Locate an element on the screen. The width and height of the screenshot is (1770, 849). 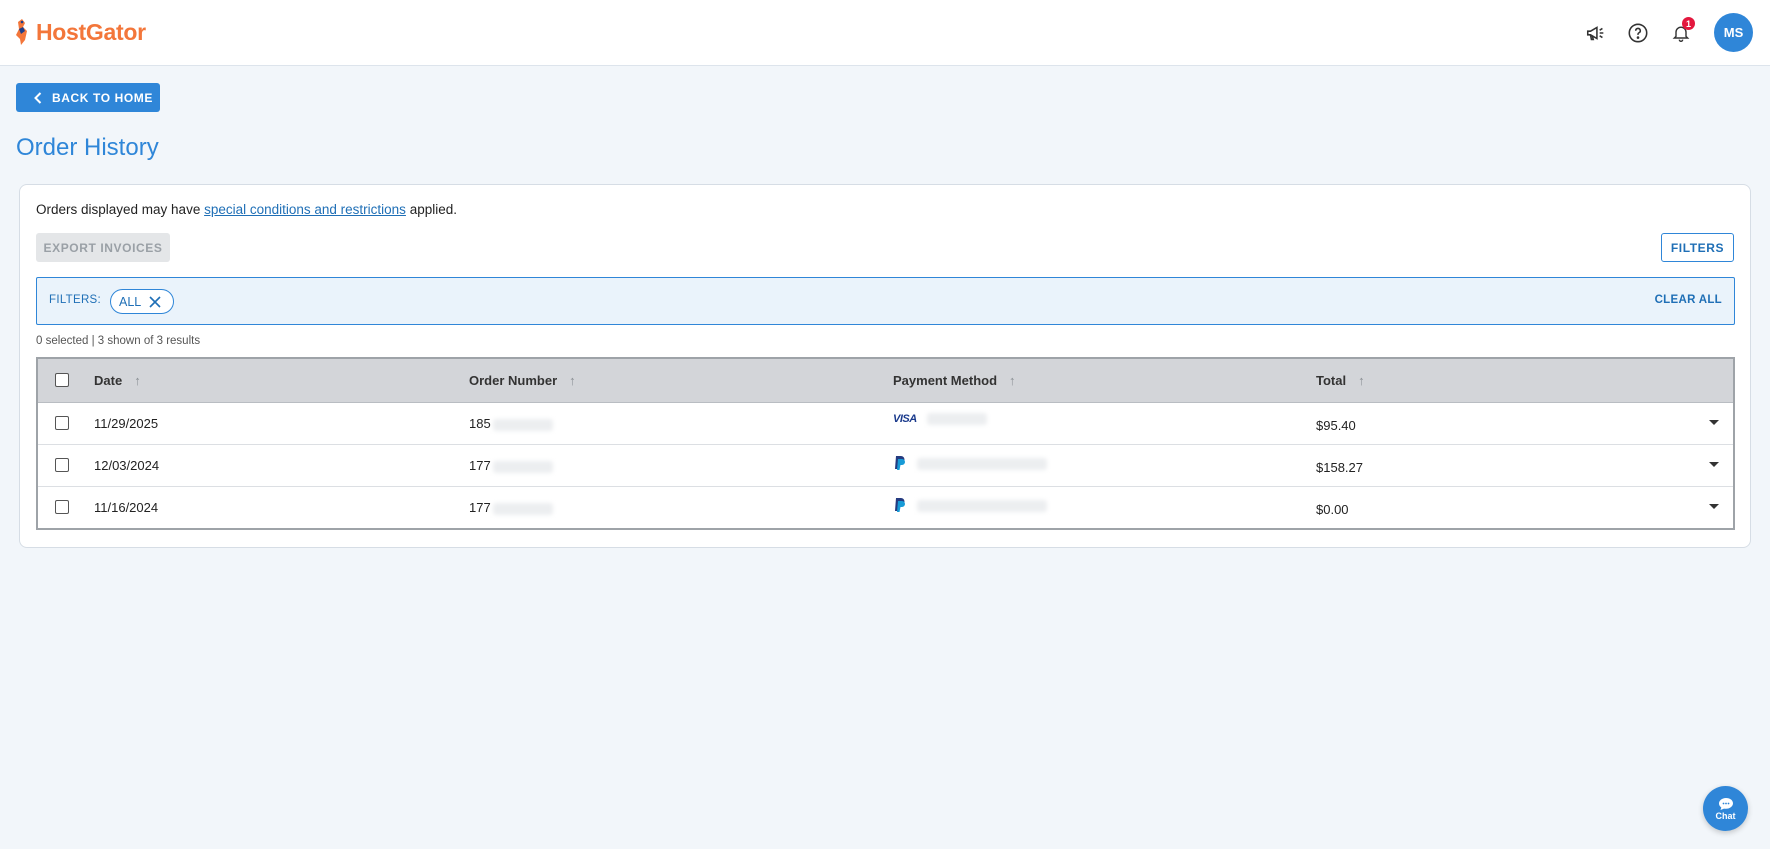
column-label: Total is located at coordinates (1331, 380).